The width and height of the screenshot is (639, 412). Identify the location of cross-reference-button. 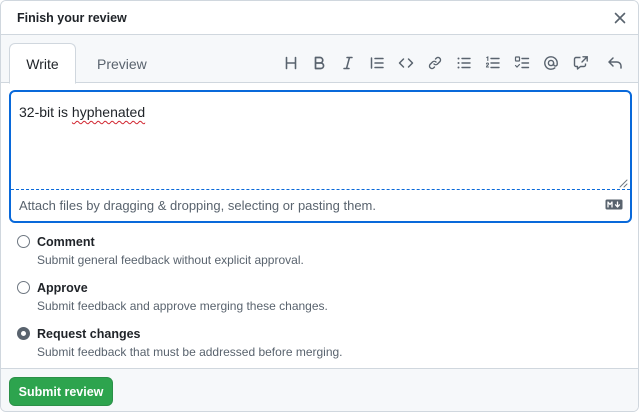
(581, 63).